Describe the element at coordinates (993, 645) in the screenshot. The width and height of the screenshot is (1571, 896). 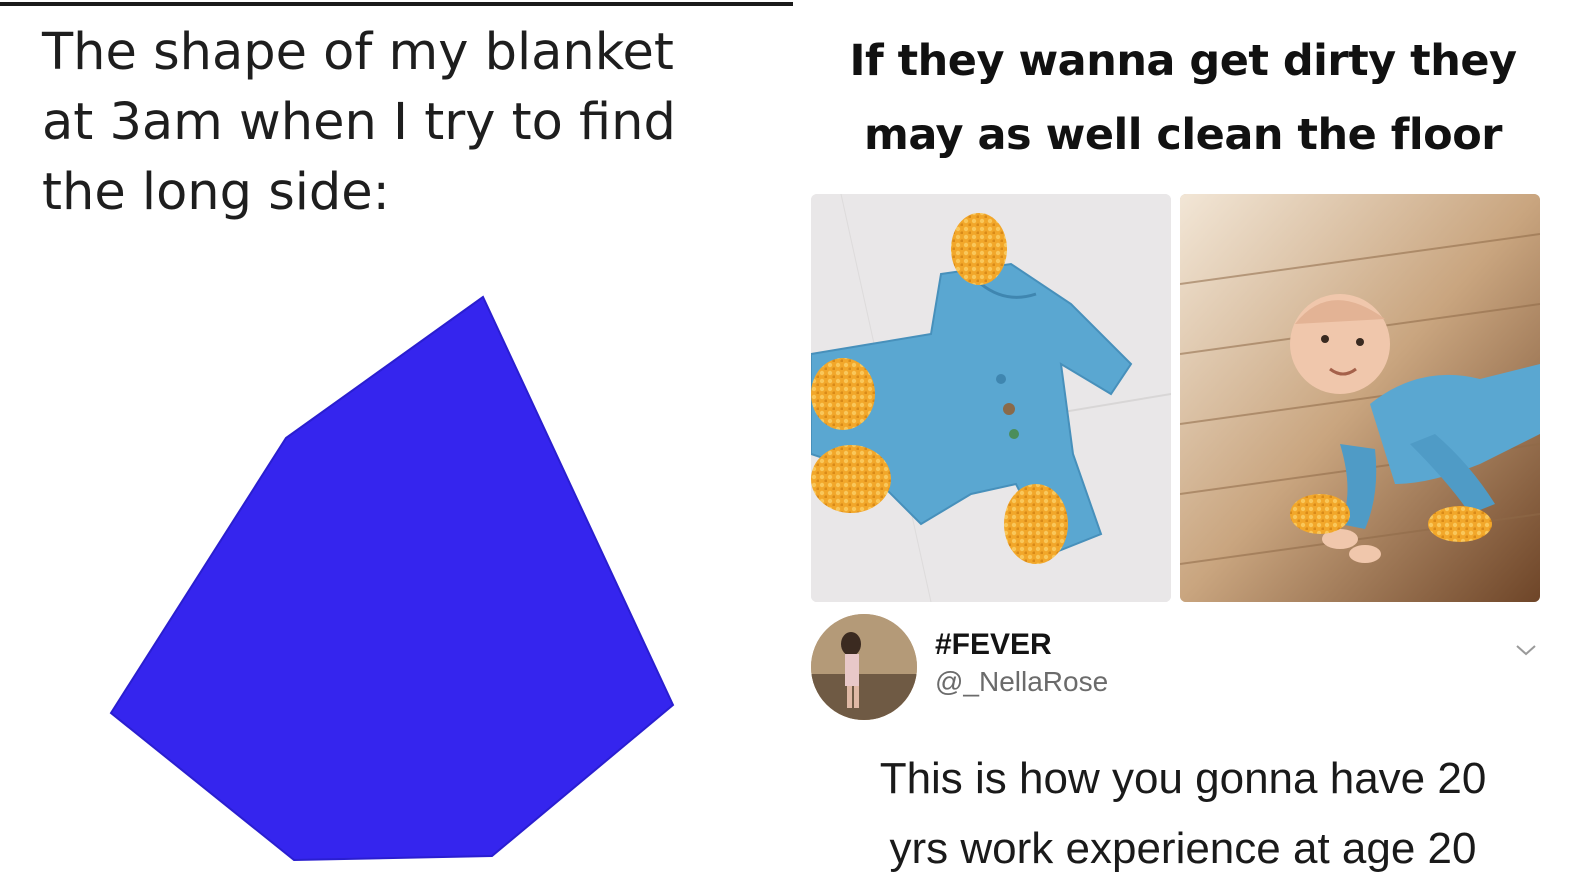
I see `tweet-display-name: #FEVER` at that location.